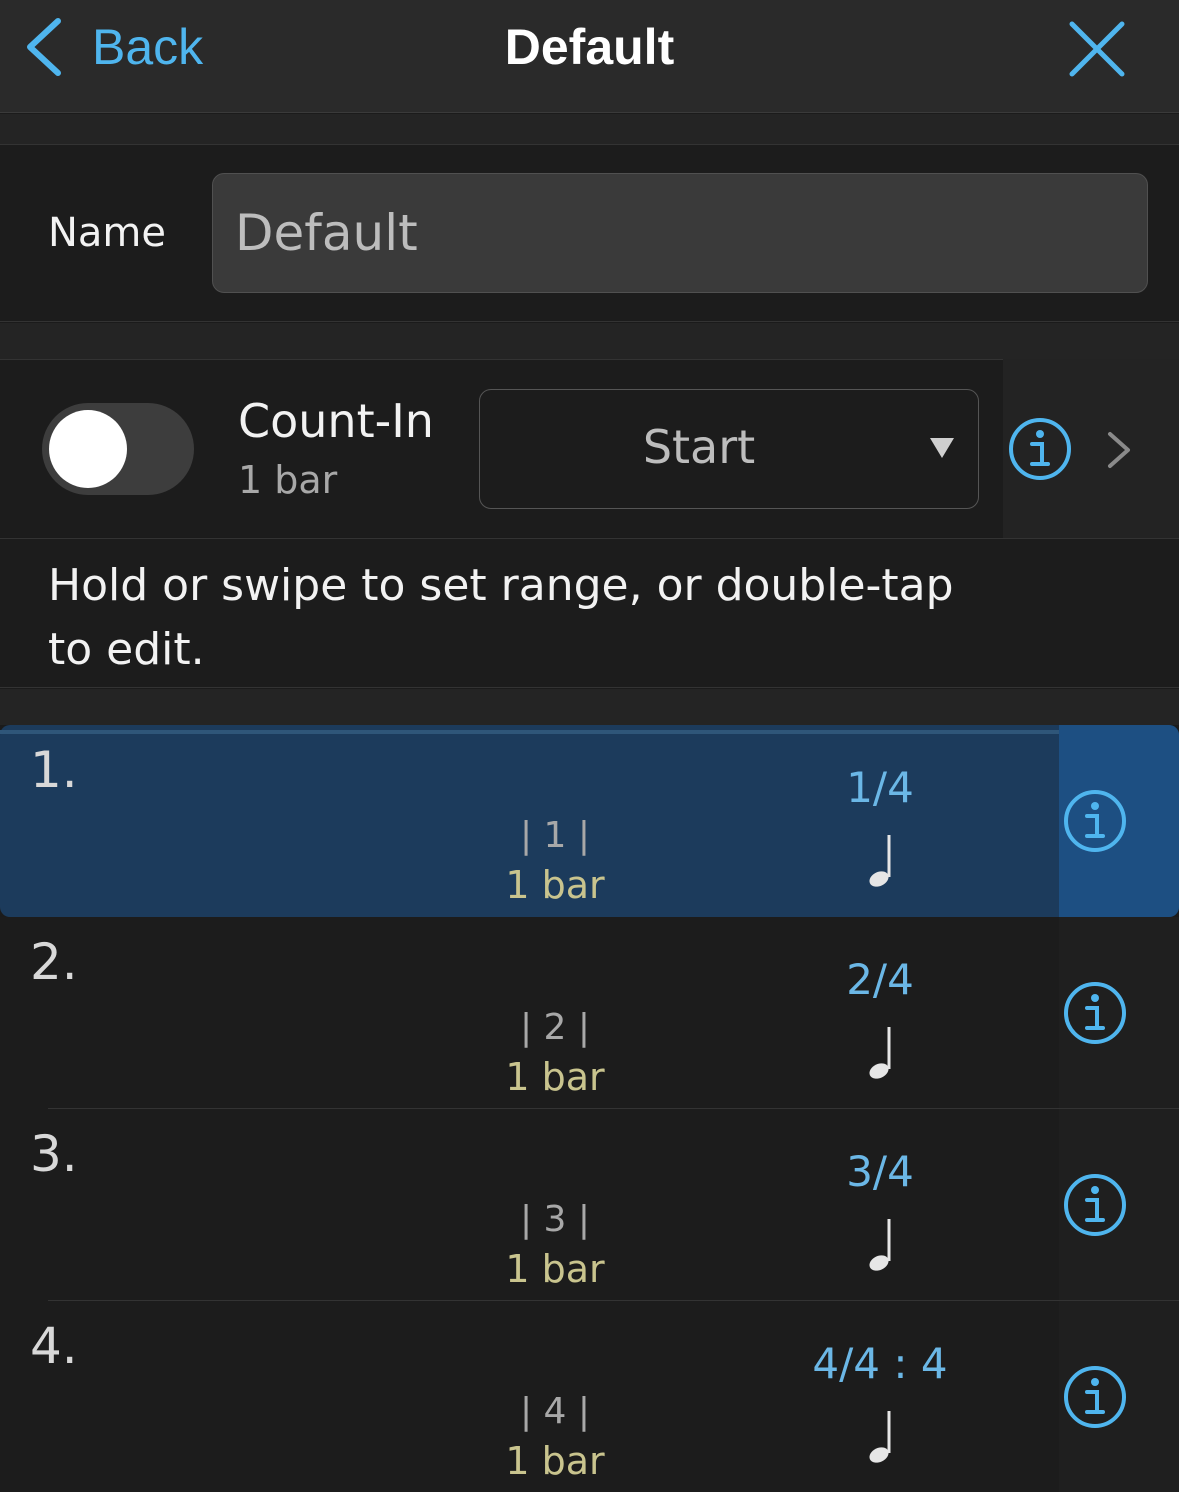  I want to click on toggle-knob, so click(88, 449).